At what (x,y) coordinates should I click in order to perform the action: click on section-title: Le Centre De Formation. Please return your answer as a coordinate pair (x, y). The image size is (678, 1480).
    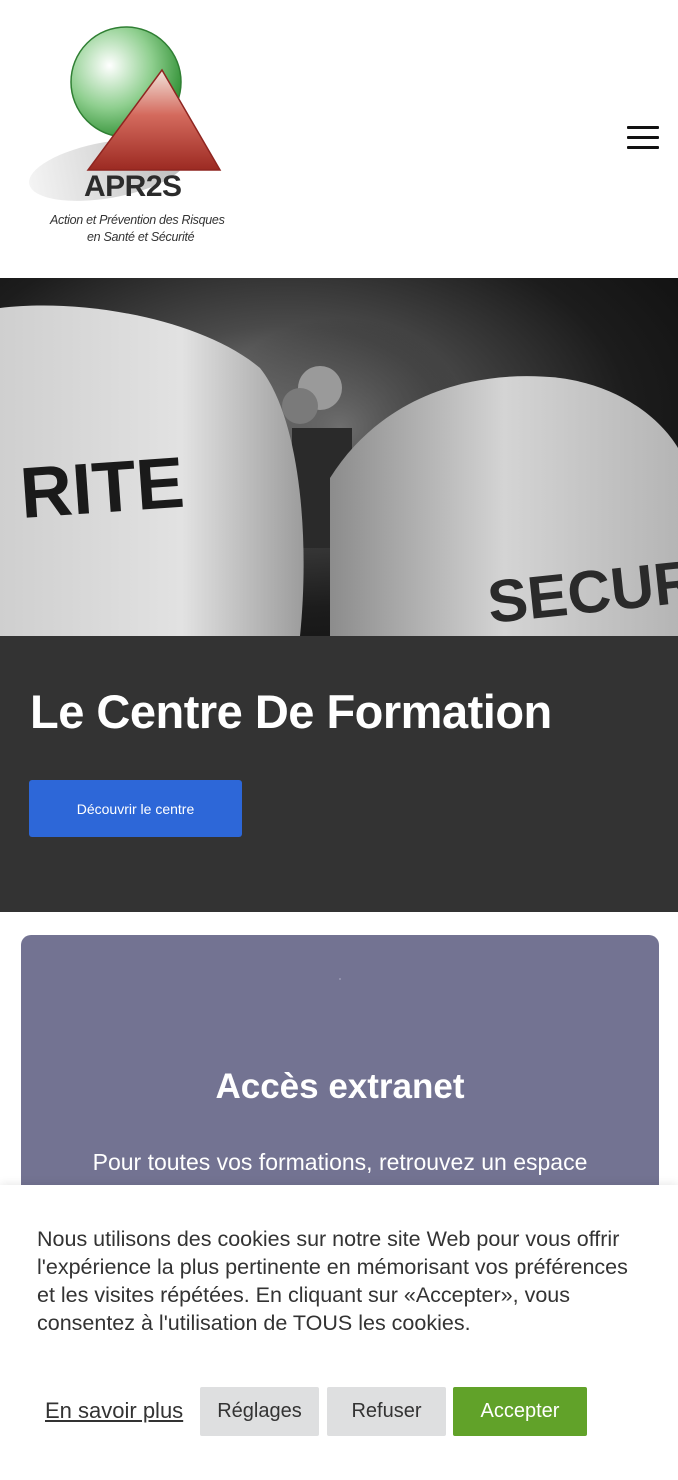
    Looking at the image, I should click on (291, 711).